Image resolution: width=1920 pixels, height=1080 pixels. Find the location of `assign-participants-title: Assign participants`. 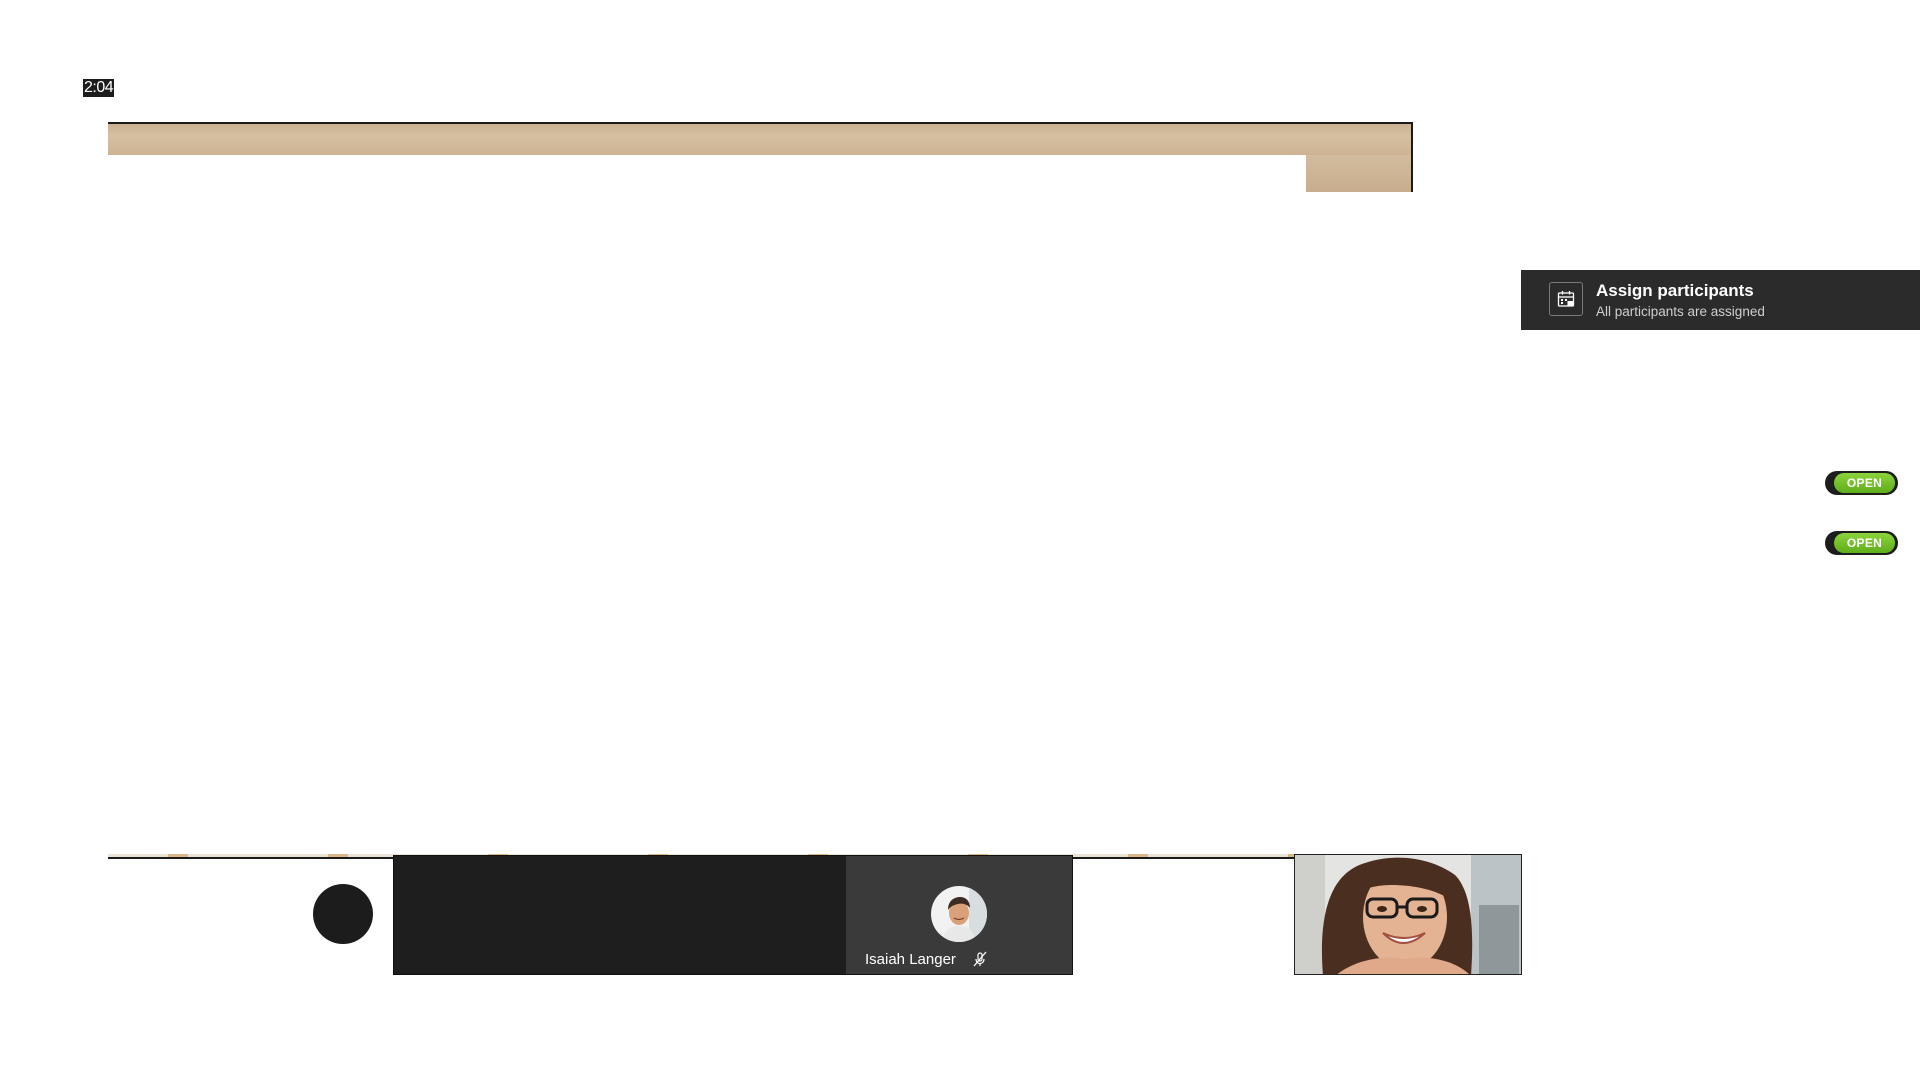

assign-participants-title: Assign participants is located at coordinates (1675, 290).